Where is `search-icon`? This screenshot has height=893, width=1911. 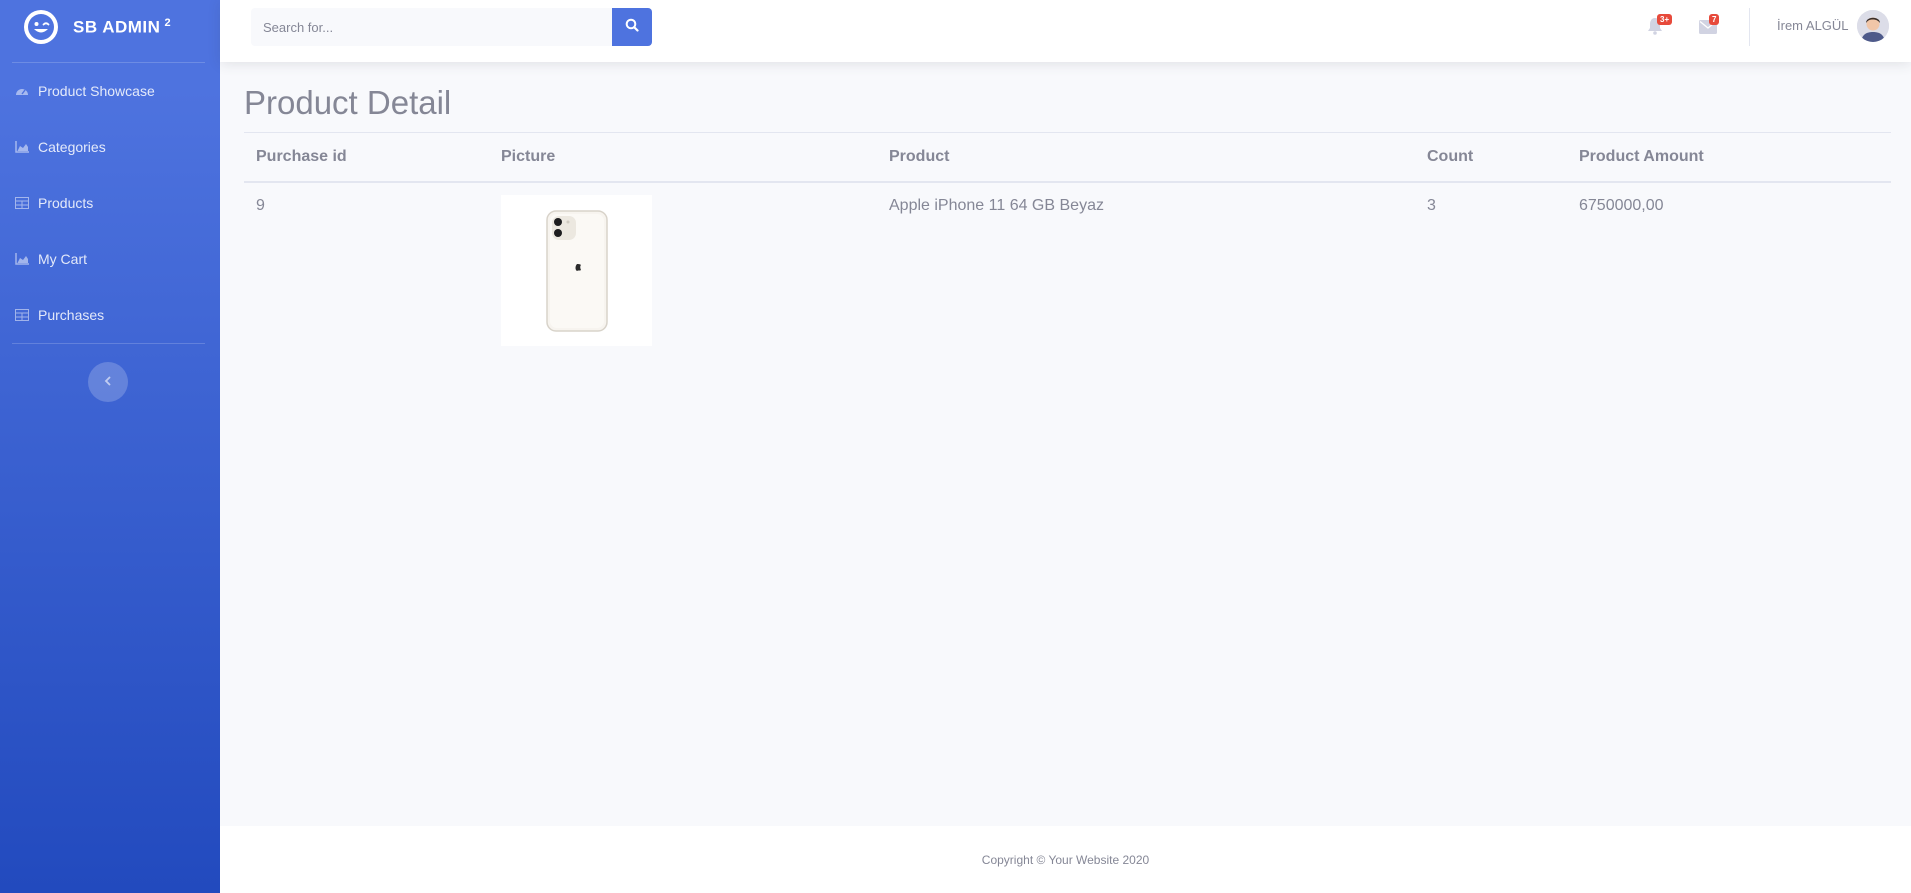 search-icon is located at coordinates (632, 27).